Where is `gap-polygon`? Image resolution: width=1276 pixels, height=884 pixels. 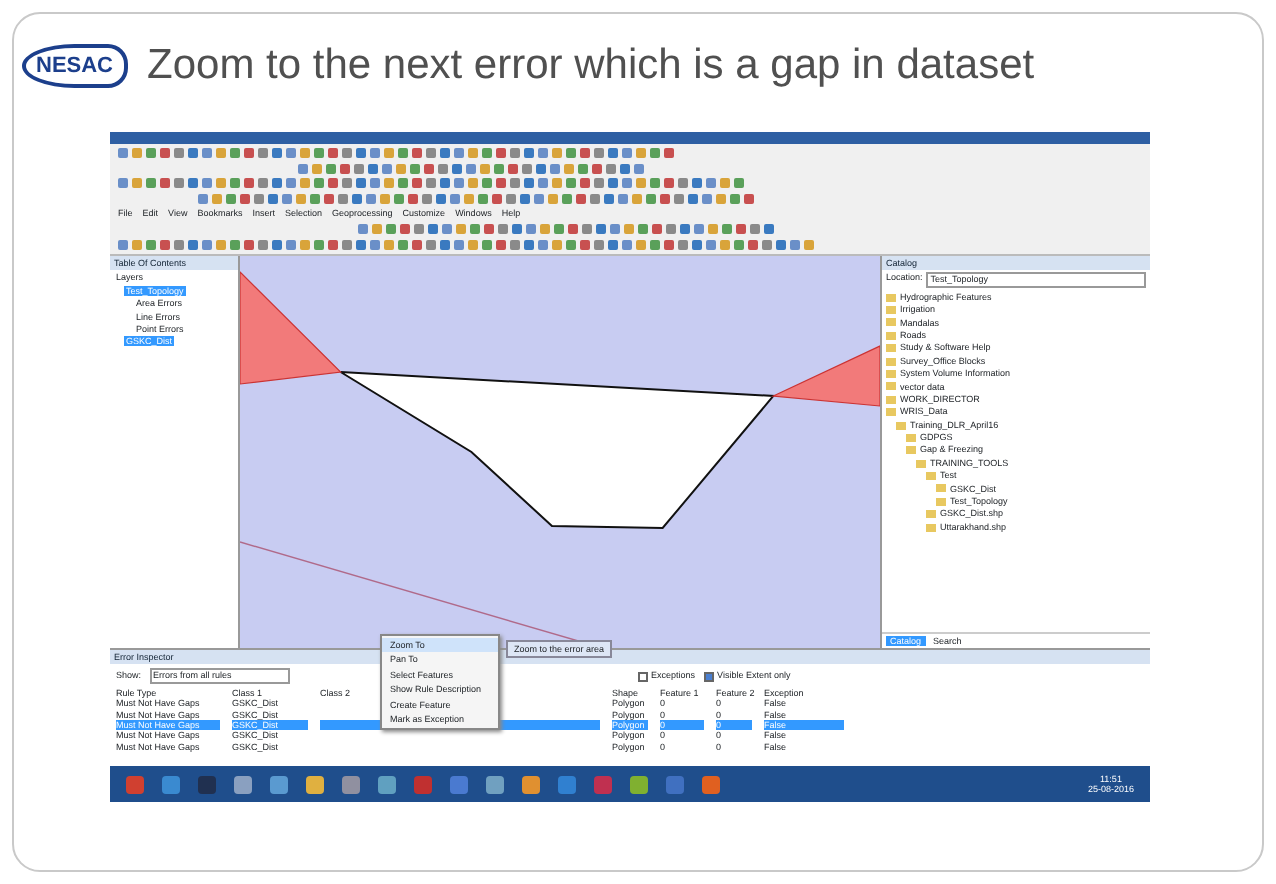 gap-polygon is located at coordinates (557, 450).